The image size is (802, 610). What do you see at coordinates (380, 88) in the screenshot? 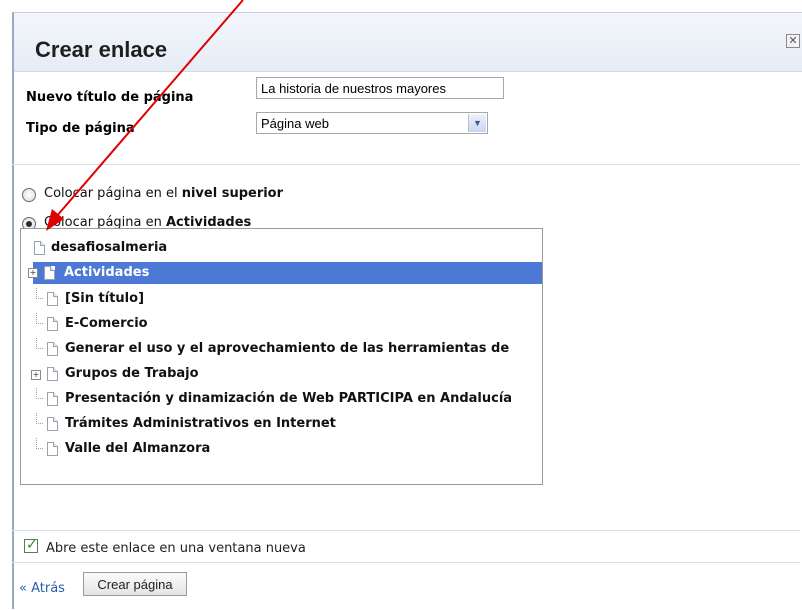
I see `page-title-input` at bounding box center [380, 88].